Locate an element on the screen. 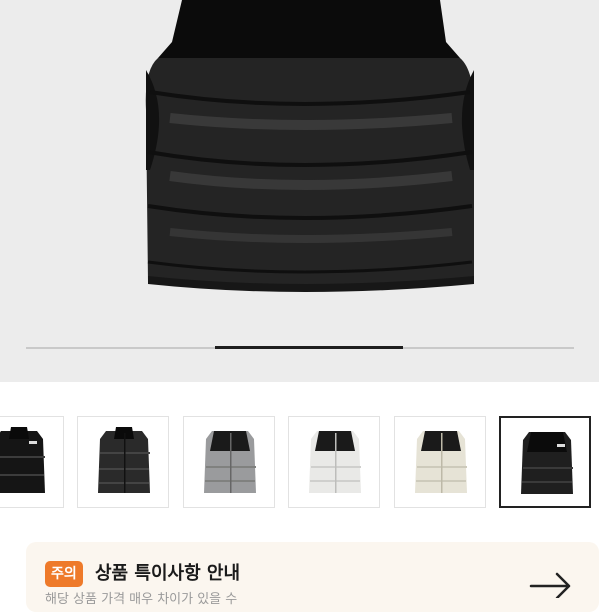 This screenshot has height=612, width=599. notice-title: 상품 특이사항 안내 is located at coordinates (168, 573).